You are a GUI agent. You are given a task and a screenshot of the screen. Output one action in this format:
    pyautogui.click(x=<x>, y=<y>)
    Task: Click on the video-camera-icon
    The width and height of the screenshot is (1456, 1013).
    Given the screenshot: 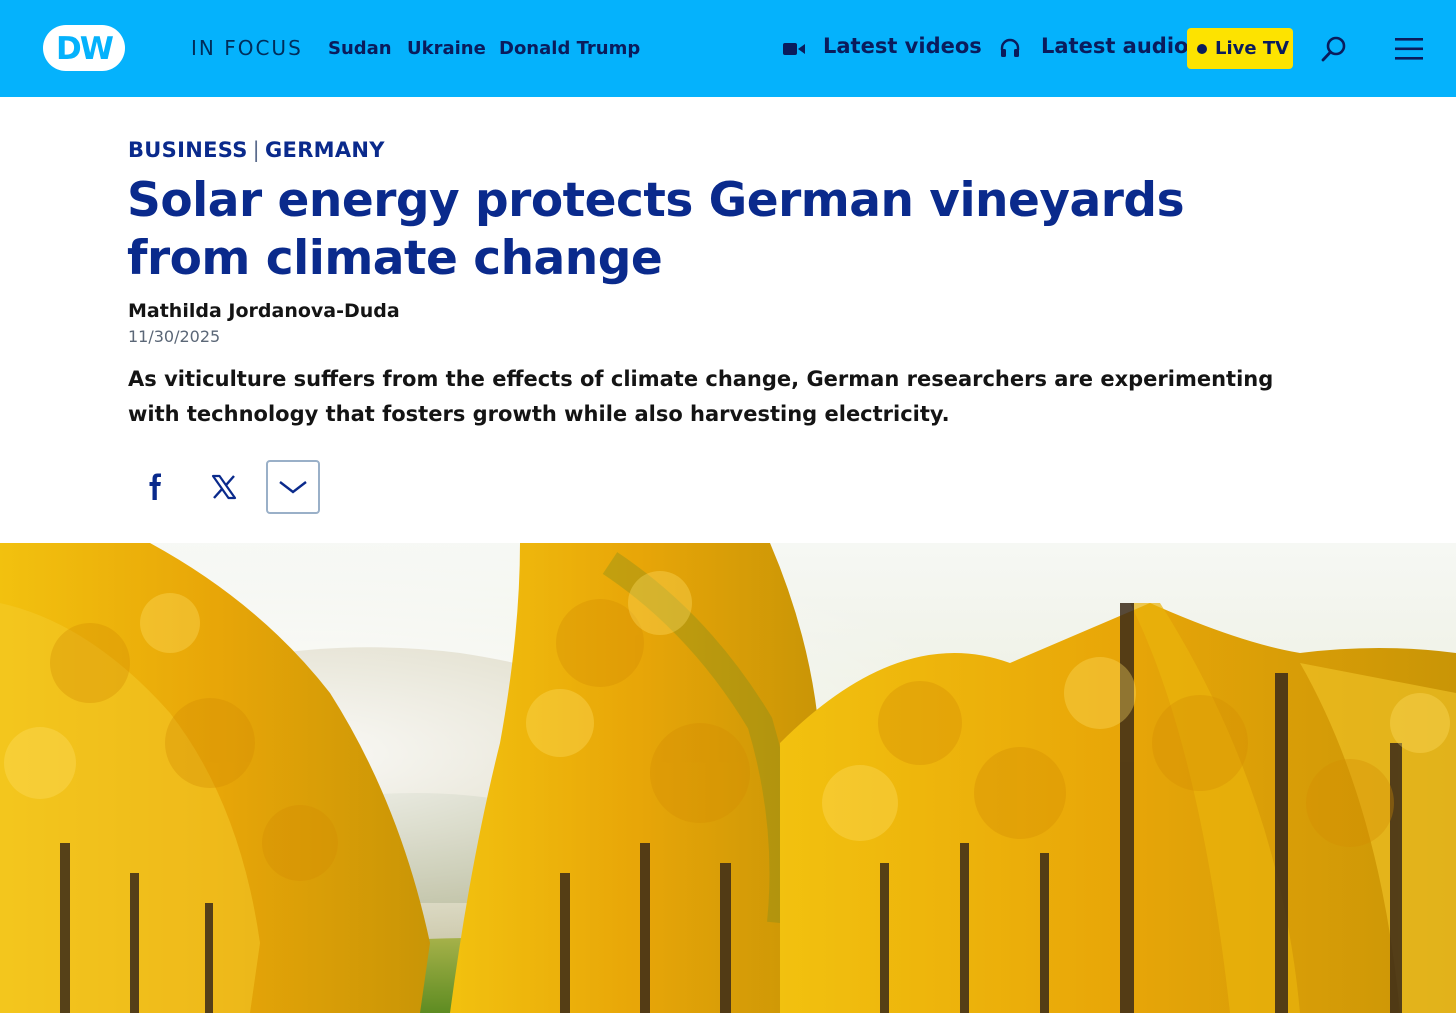 What is the action you would take?
    pyautogui.click(x=794, y=49)
    